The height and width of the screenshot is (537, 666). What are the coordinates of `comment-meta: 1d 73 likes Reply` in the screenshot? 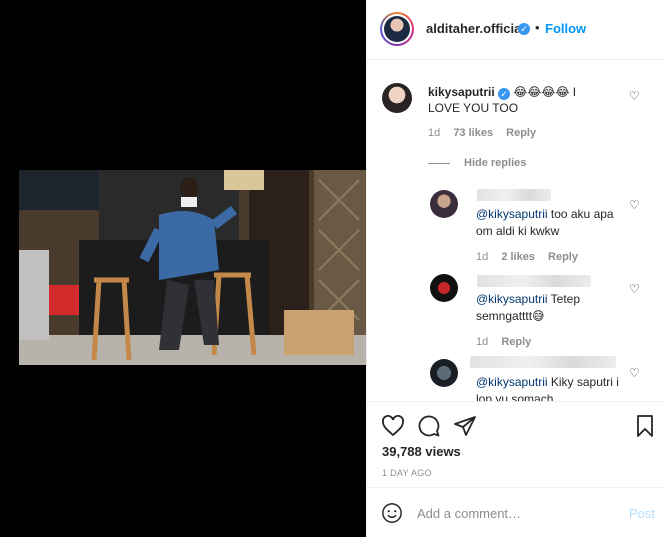 It's located at (487, 133).